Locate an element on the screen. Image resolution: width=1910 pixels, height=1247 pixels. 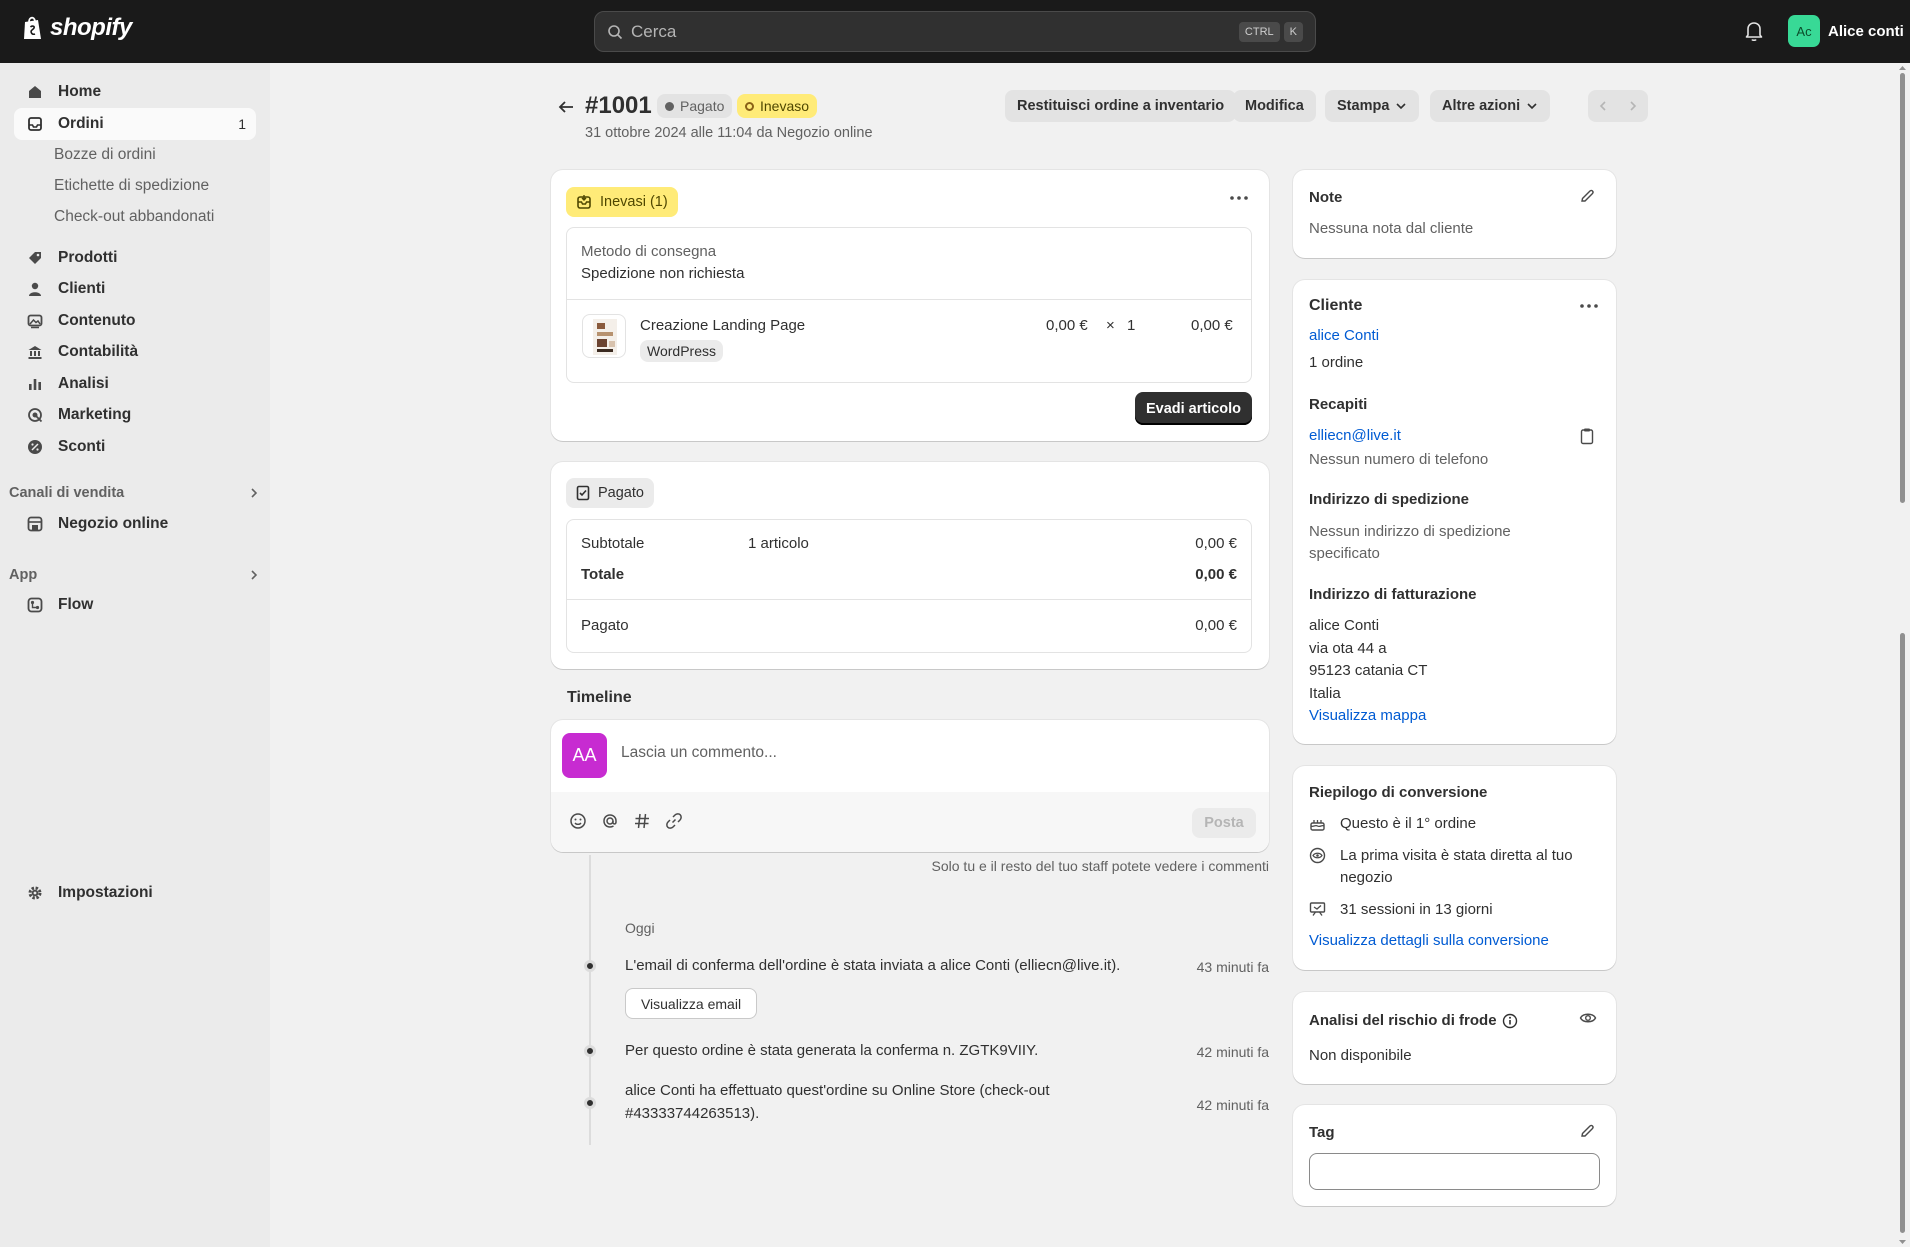
sidebar-item-flow: Flow is located at coordinates (135, 605).